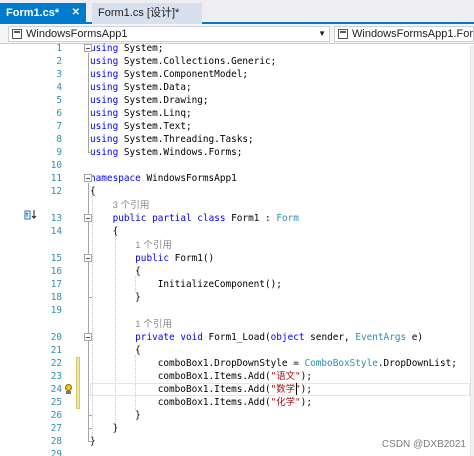 The width and height of the screenshot is (474, 456). What do you see at coordinates (56, 441) in the screenshot?
I see `line-number: 28` at bounding box center [56, 441].